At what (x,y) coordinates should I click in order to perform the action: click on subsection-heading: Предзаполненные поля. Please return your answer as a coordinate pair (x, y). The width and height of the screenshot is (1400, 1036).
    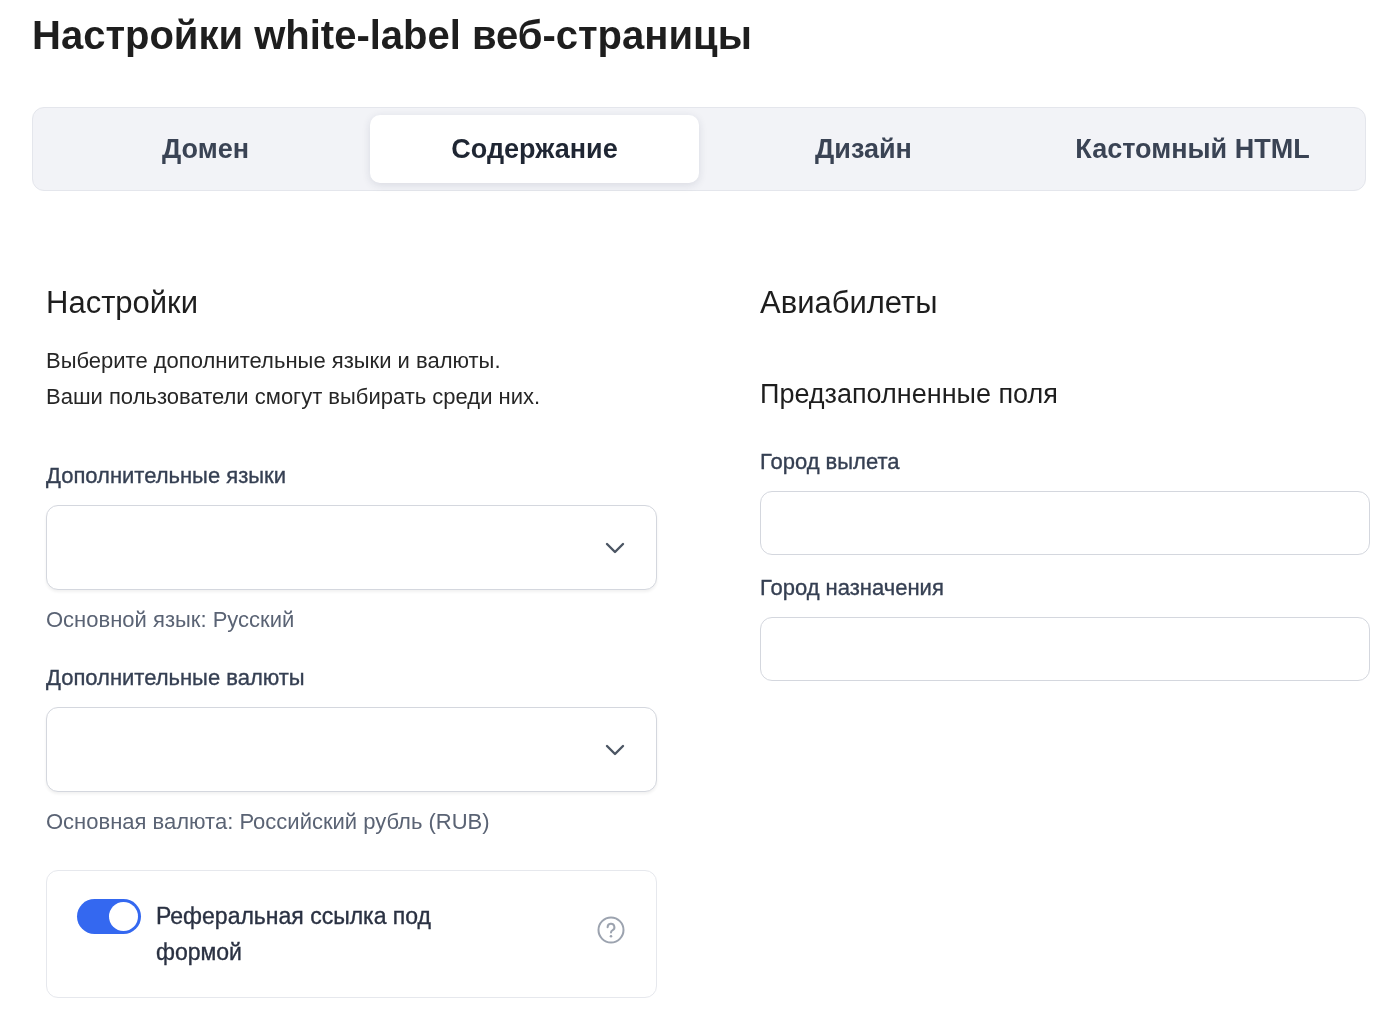
    Looking at the image, I should click on (909, 394).